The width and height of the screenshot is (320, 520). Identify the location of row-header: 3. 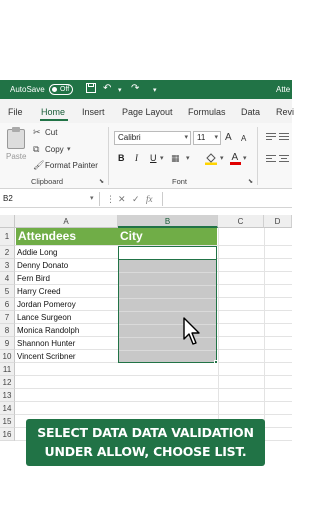
(7, 265).